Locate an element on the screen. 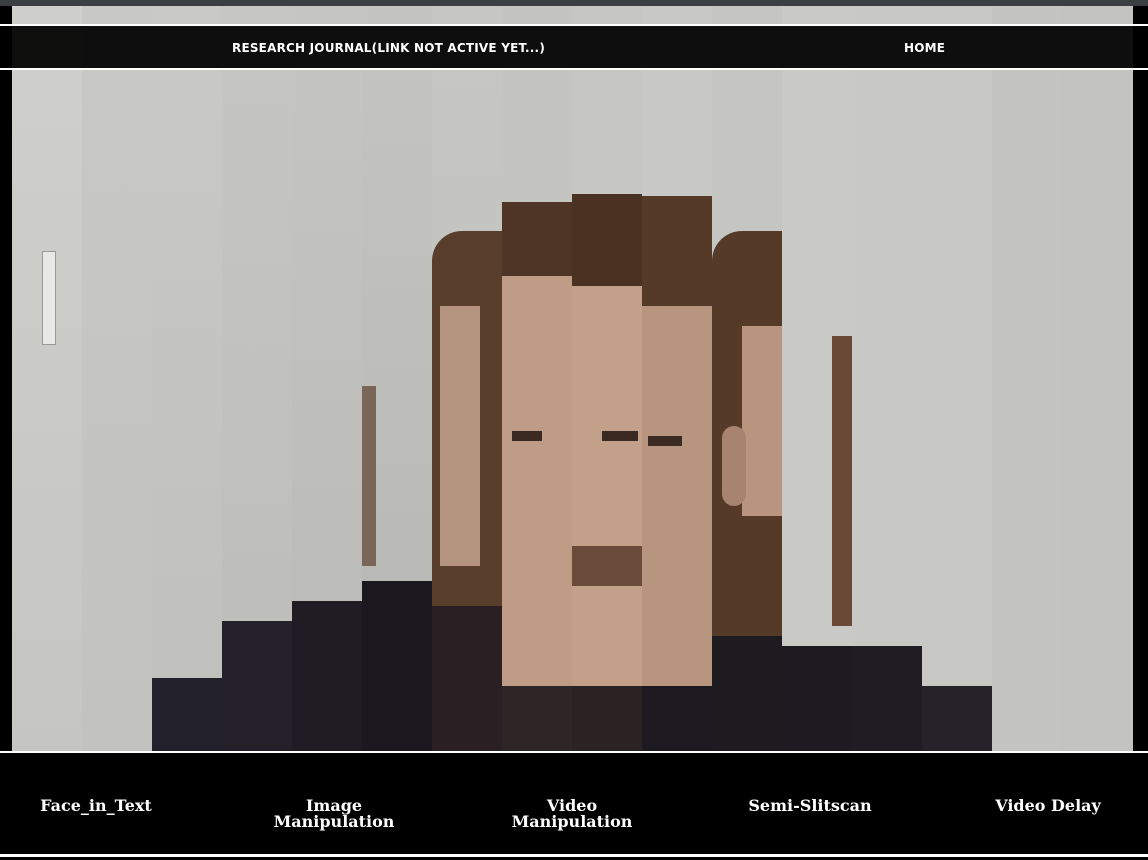 This screenshot has width=1148, height=860. project-label: Semi-Slitscan is located at coordinates (810, 805).